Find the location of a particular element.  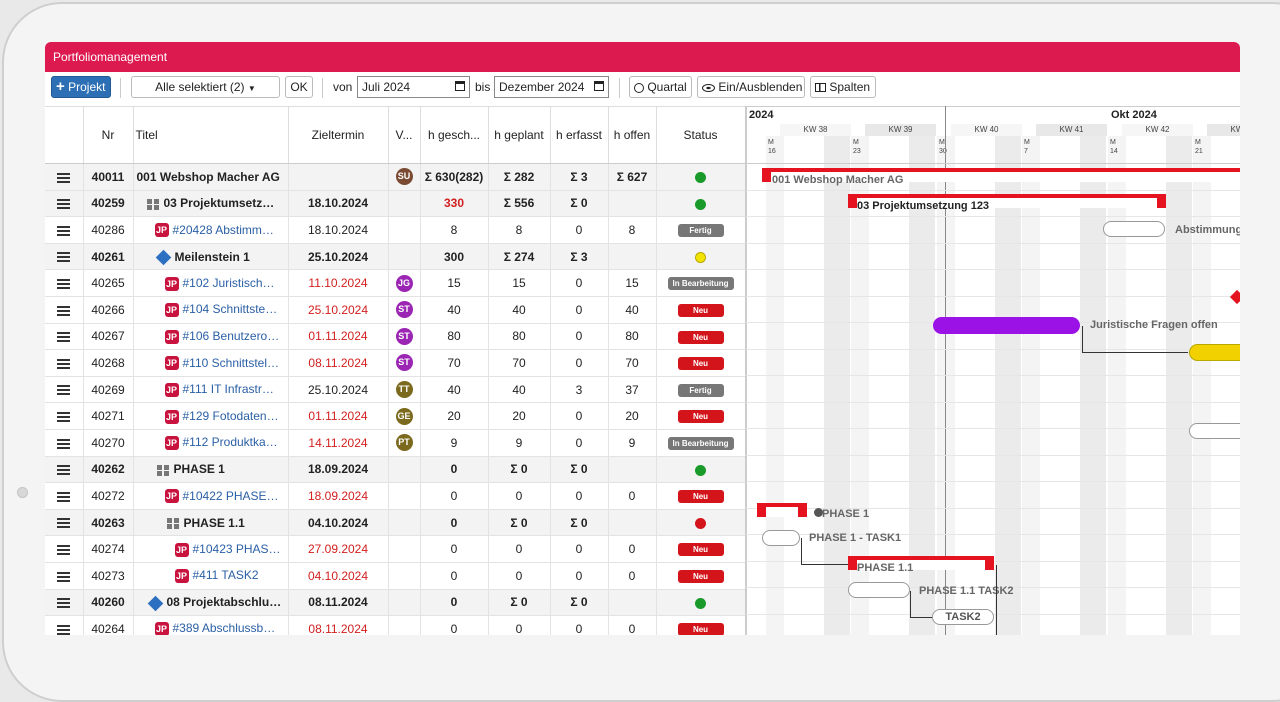

table-row: 40264 JP #389 Abschlussb… 08.11.2024 0 0 0 0 Neu is located at coordinates (395, 625).